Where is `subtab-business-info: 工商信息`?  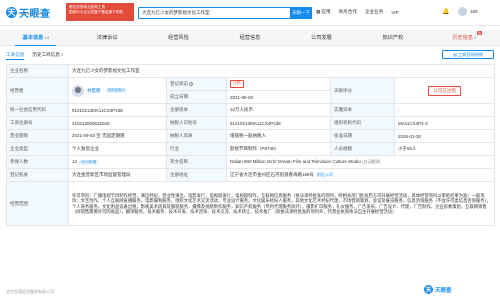
subtab-business-info: 工商信息 is located at coordinates (15, 56).